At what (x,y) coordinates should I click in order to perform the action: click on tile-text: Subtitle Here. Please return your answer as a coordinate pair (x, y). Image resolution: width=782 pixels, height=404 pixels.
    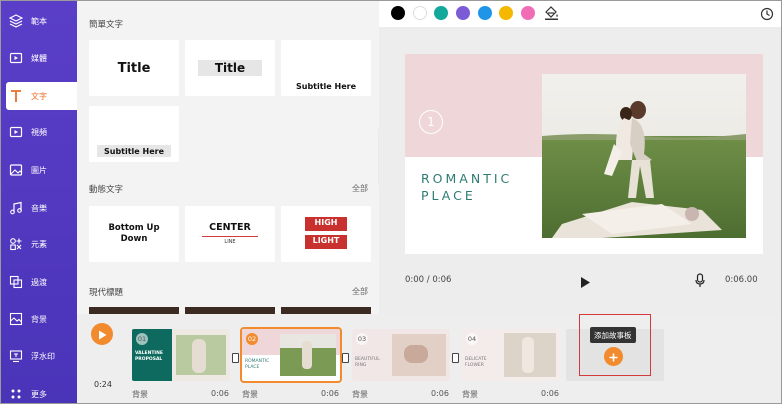
    Looking at the image, I should click on (326, 86).